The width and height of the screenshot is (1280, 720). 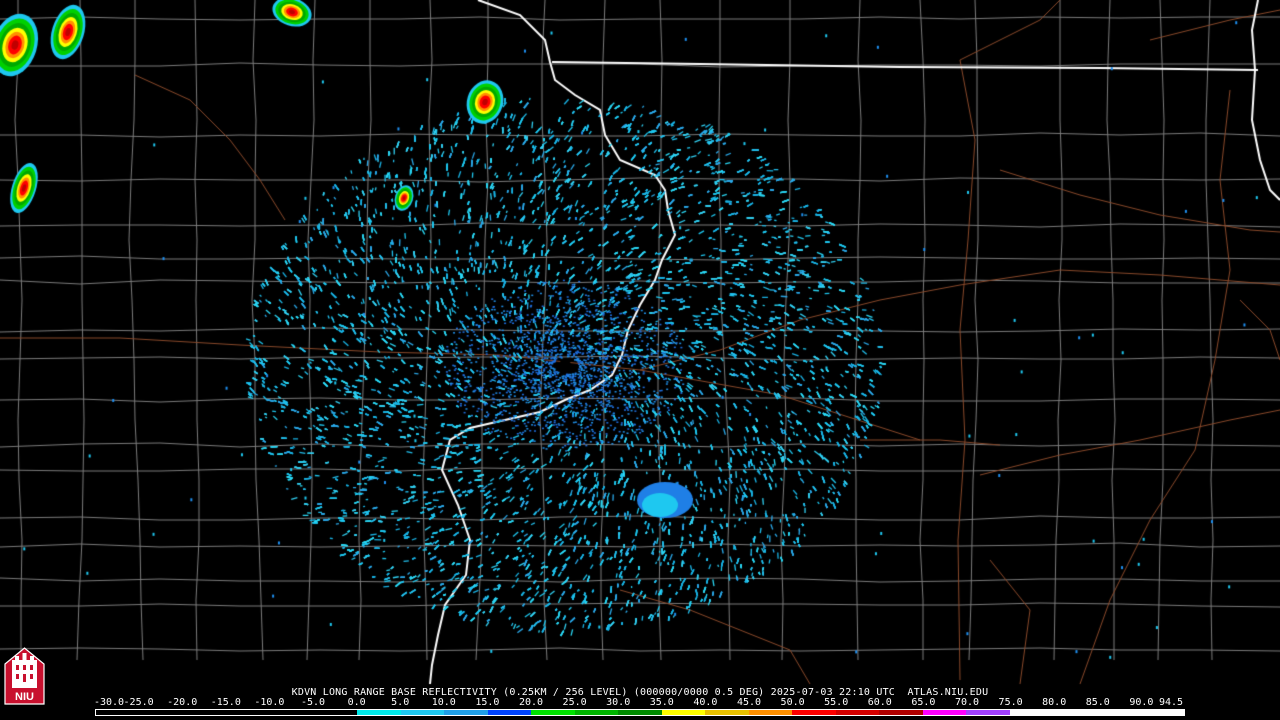 I want to click on scale-label: 94.5, so click(x=1171, y=702).